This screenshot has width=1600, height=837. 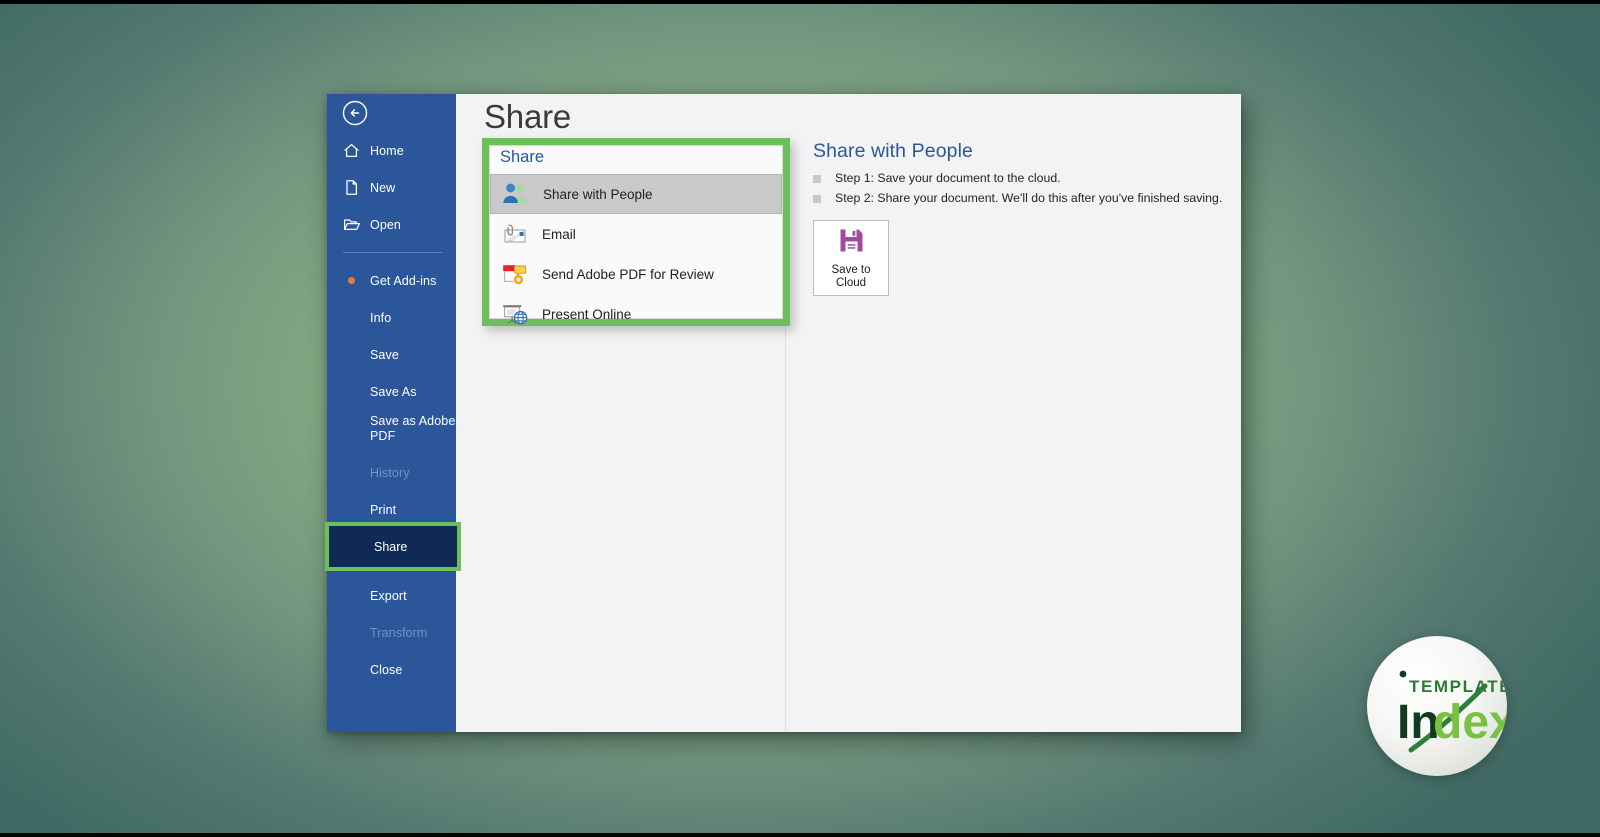 What do you see at coordinates (385, 224) in the screenshot?
I see `sidebar-item-label: Open` at bounding box center [385, 224].